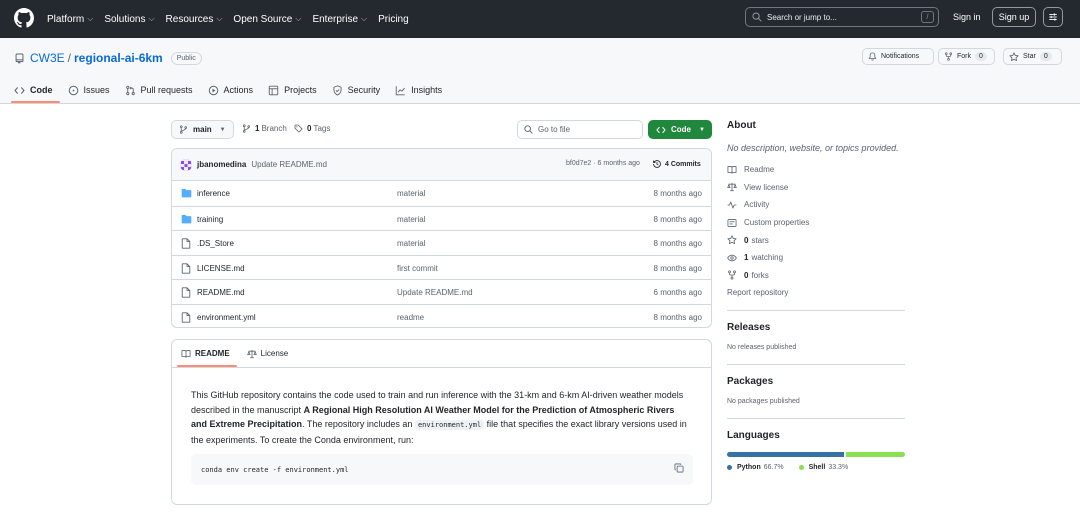 Image resolution: width=1080 pixels, height=531 pixels. I want to click on file-row: README.md Update README.md 6 months ago, so click(441, 291).